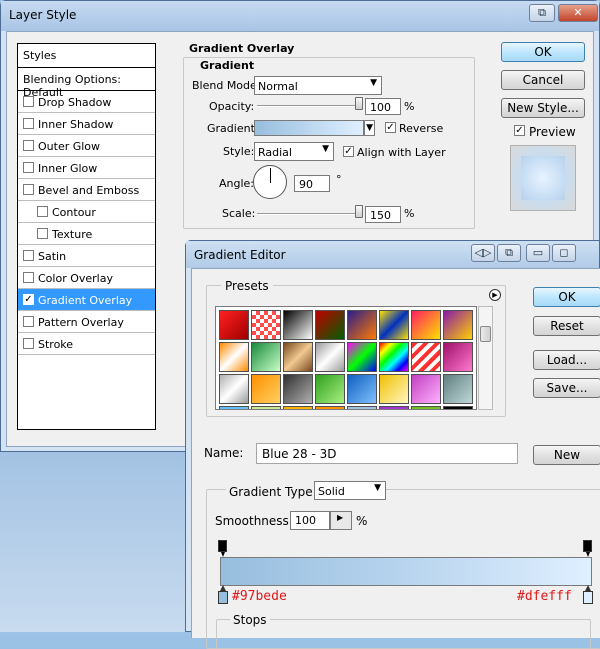 This screenshot has height=649, width=600. Describe the element at coordinates (383, 106) in the screenshot. I see `opacity-input: 100` at that location.